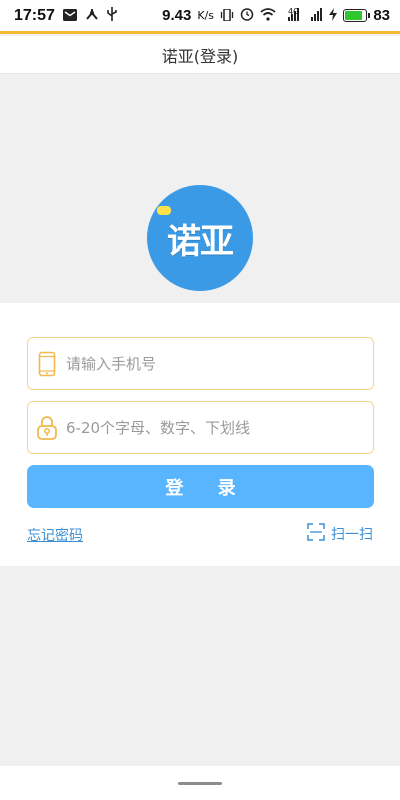 This screenshot has width=400, height=800. Describe the element at coordinates (200, 241) in the screenshot. I see `logo-text: 诺亚` at that location.